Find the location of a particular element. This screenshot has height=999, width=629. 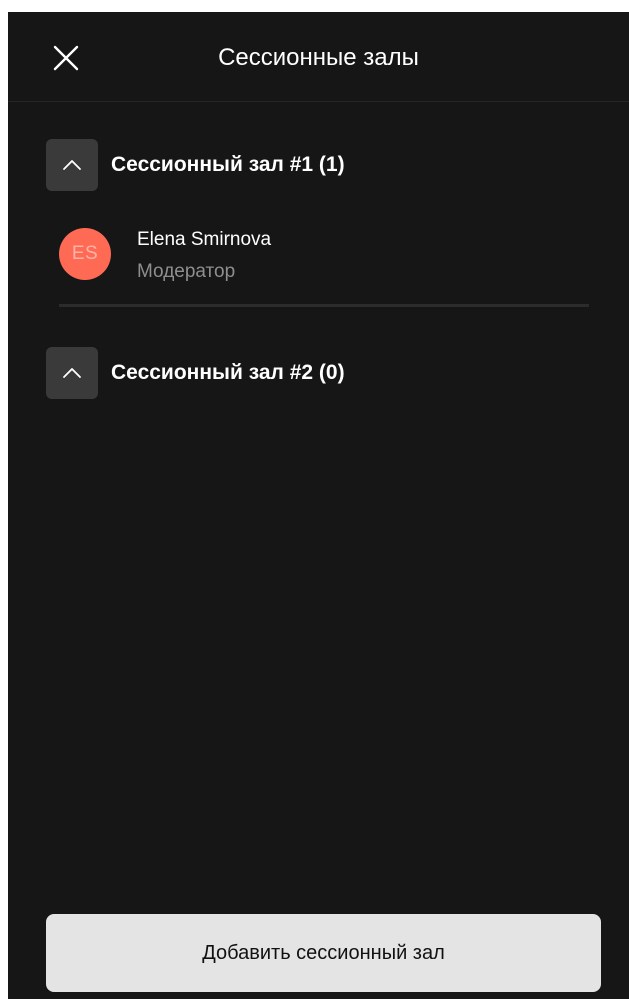

room-1-header: Сессионный зал #1 (1) is located at coordinates (195, 165).